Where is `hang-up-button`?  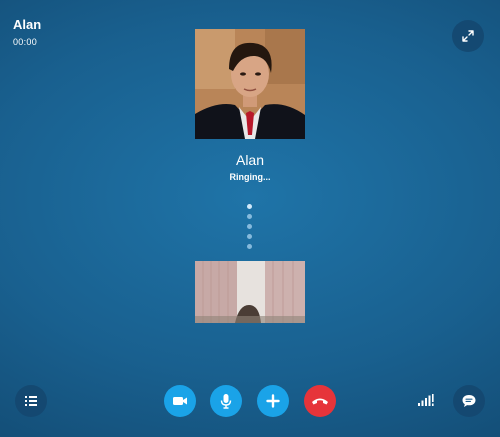
hang-up-button is located at coordinates (320, 401).